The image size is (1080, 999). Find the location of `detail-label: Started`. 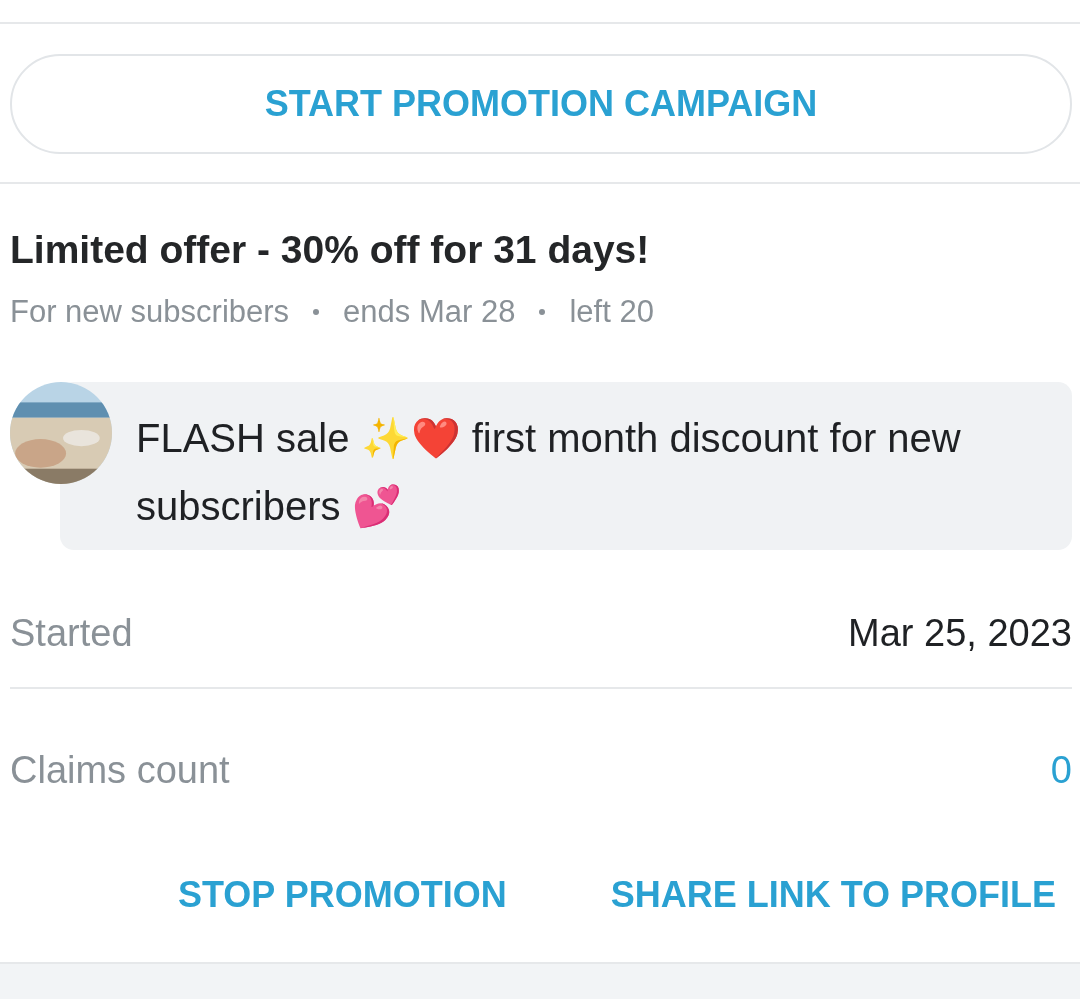

detail-label: Started is located at coordinates (71, 633).